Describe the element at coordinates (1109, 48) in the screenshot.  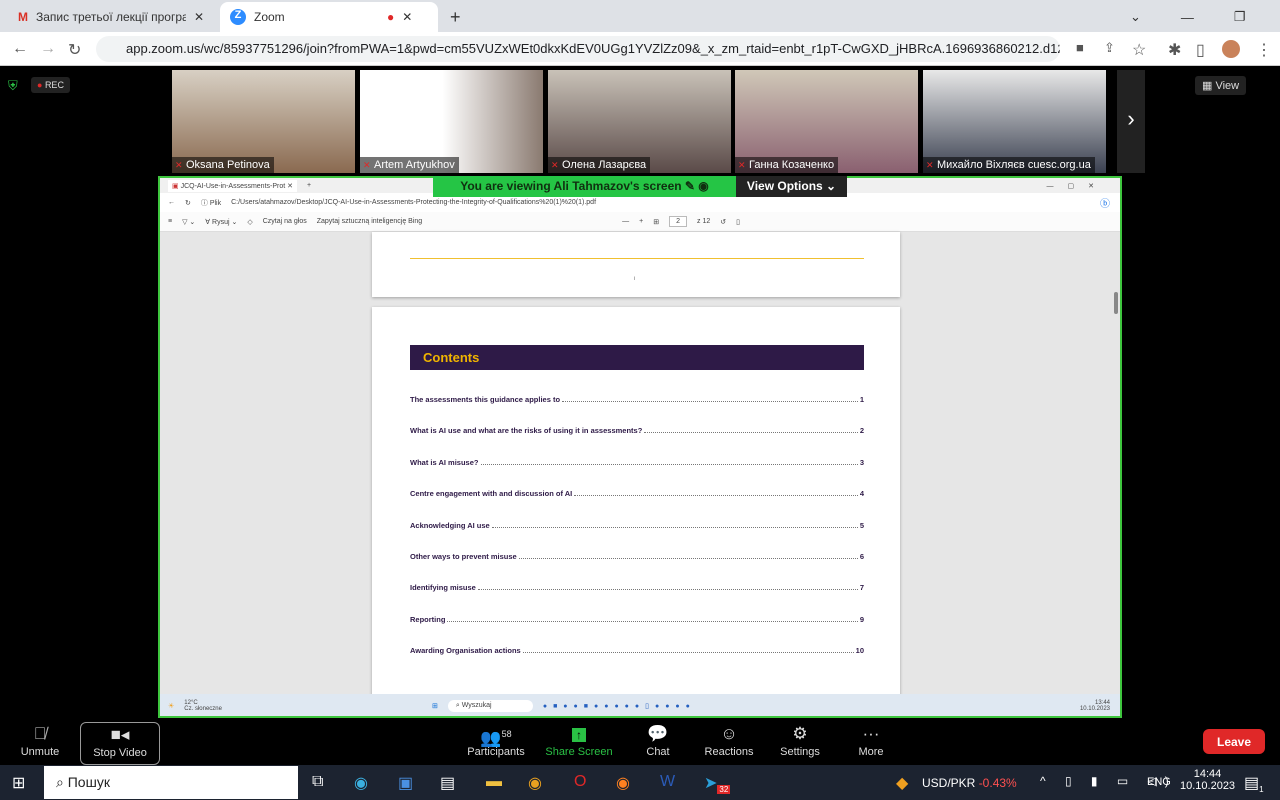
I see `share-icon: ⇪` at that location.